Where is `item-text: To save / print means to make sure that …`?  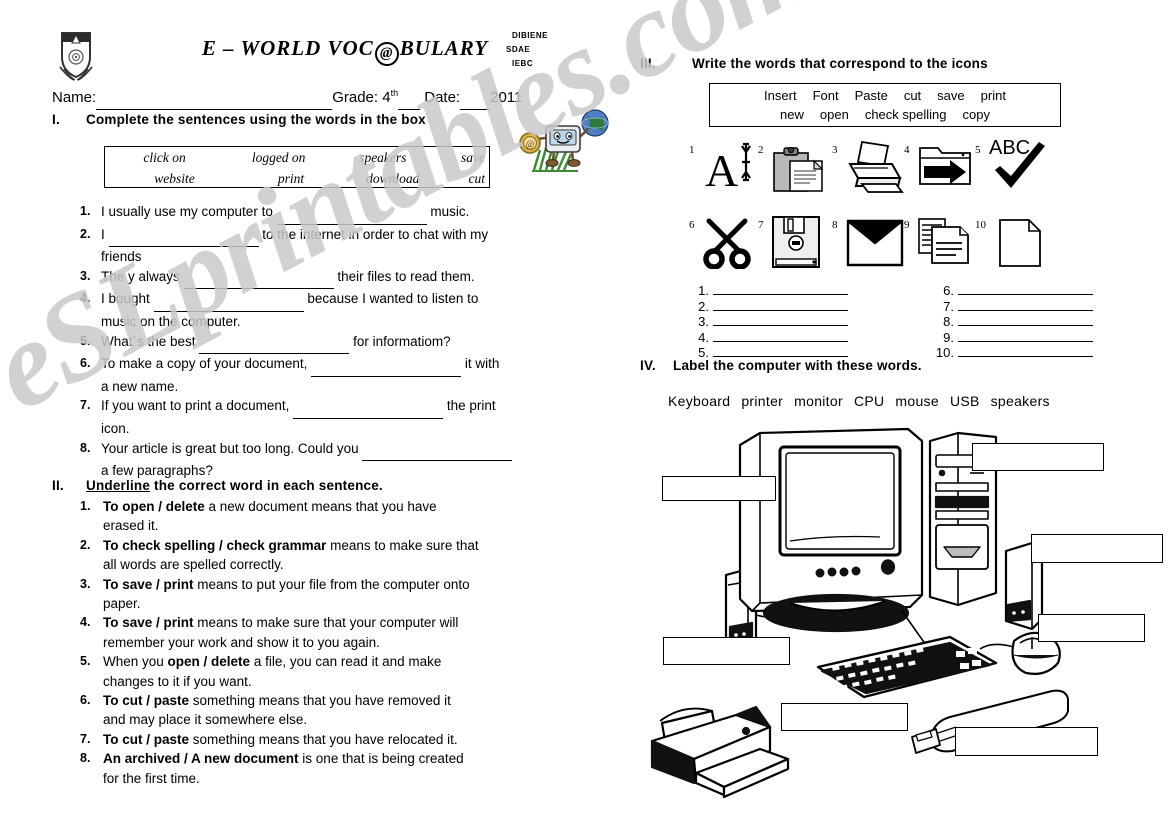
item-text: To save / print means to make sure that … is located at coordinates (312, 622).